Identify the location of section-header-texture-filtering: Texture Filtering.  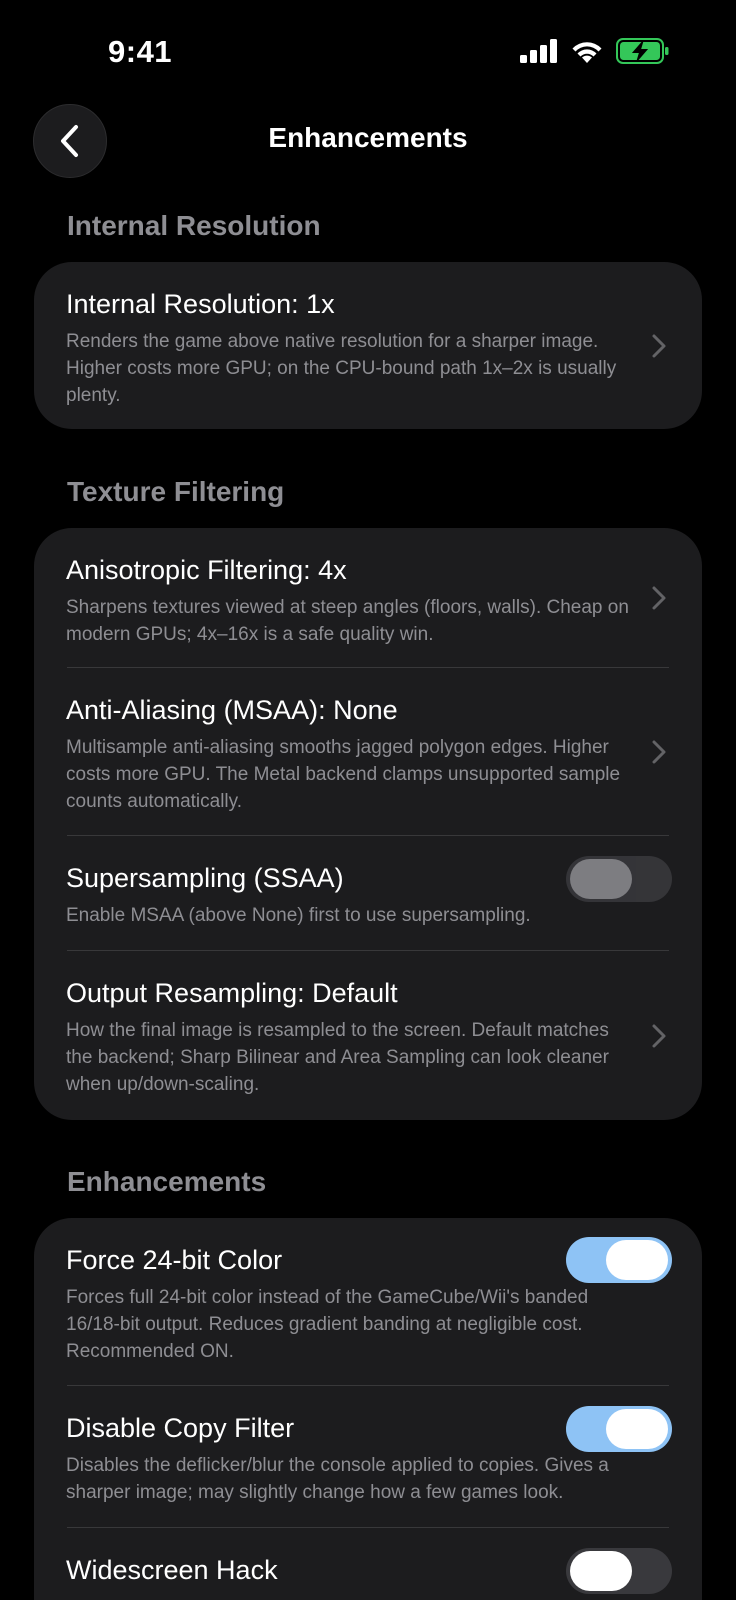
(176, 491).